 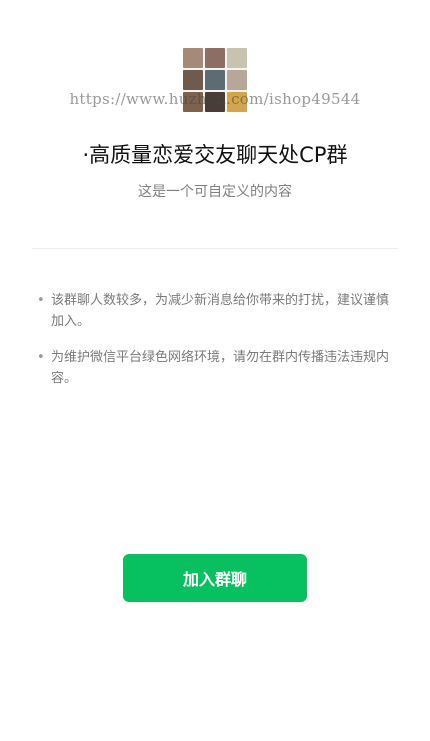 I want to click on notice-text: 该群聊人数较多，为减少新消息给你带来的打扰，建议谨慎加入。, so click(x=220, y=311).